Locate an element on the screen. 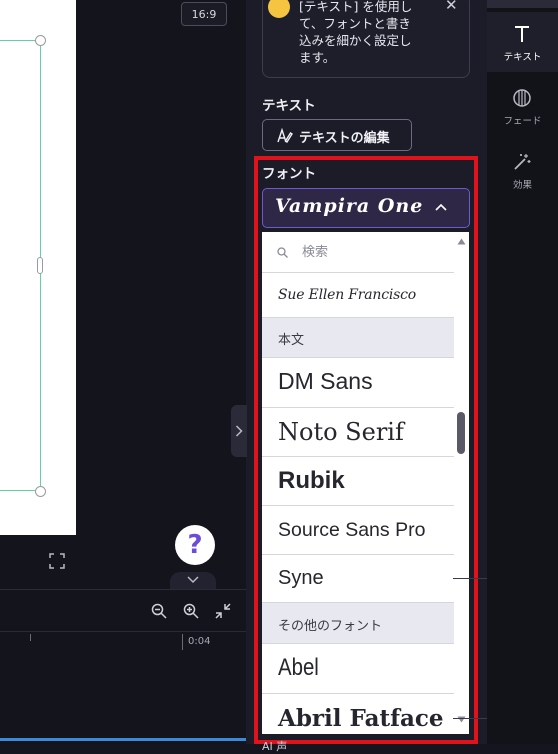  resize-handle-top-right is located at coordinates (40, 40).